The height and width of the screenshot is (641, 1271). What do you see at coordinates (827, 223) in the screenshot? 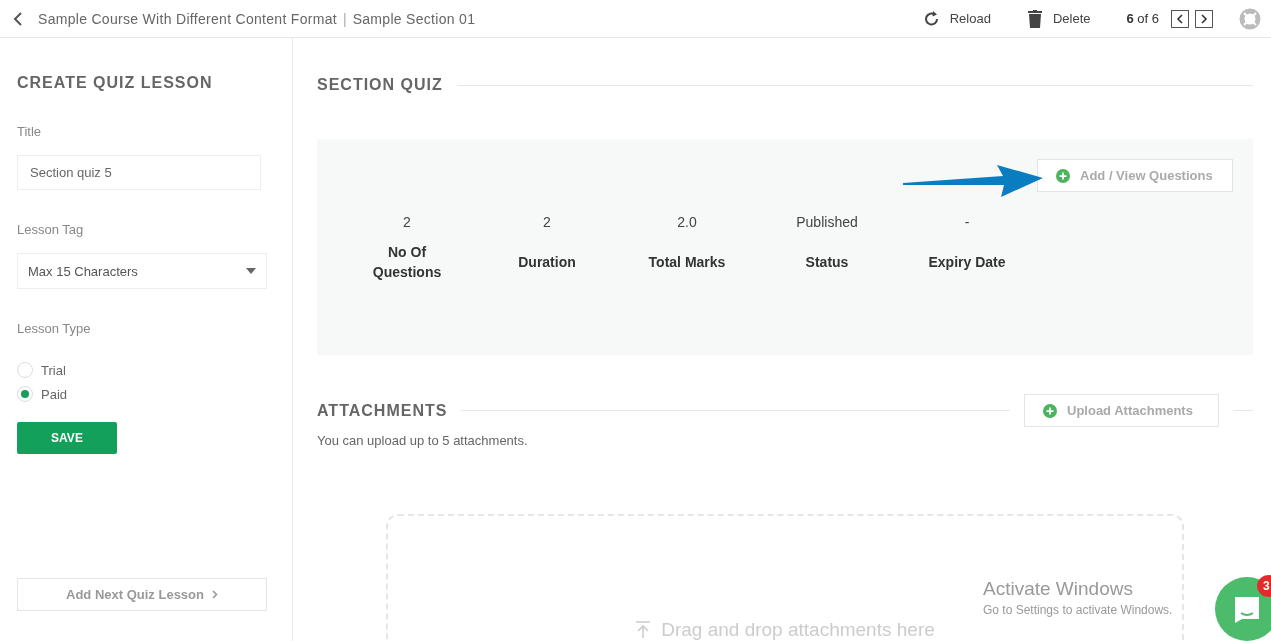
I see `stat-value: Published` at bounding box center [827, 223].